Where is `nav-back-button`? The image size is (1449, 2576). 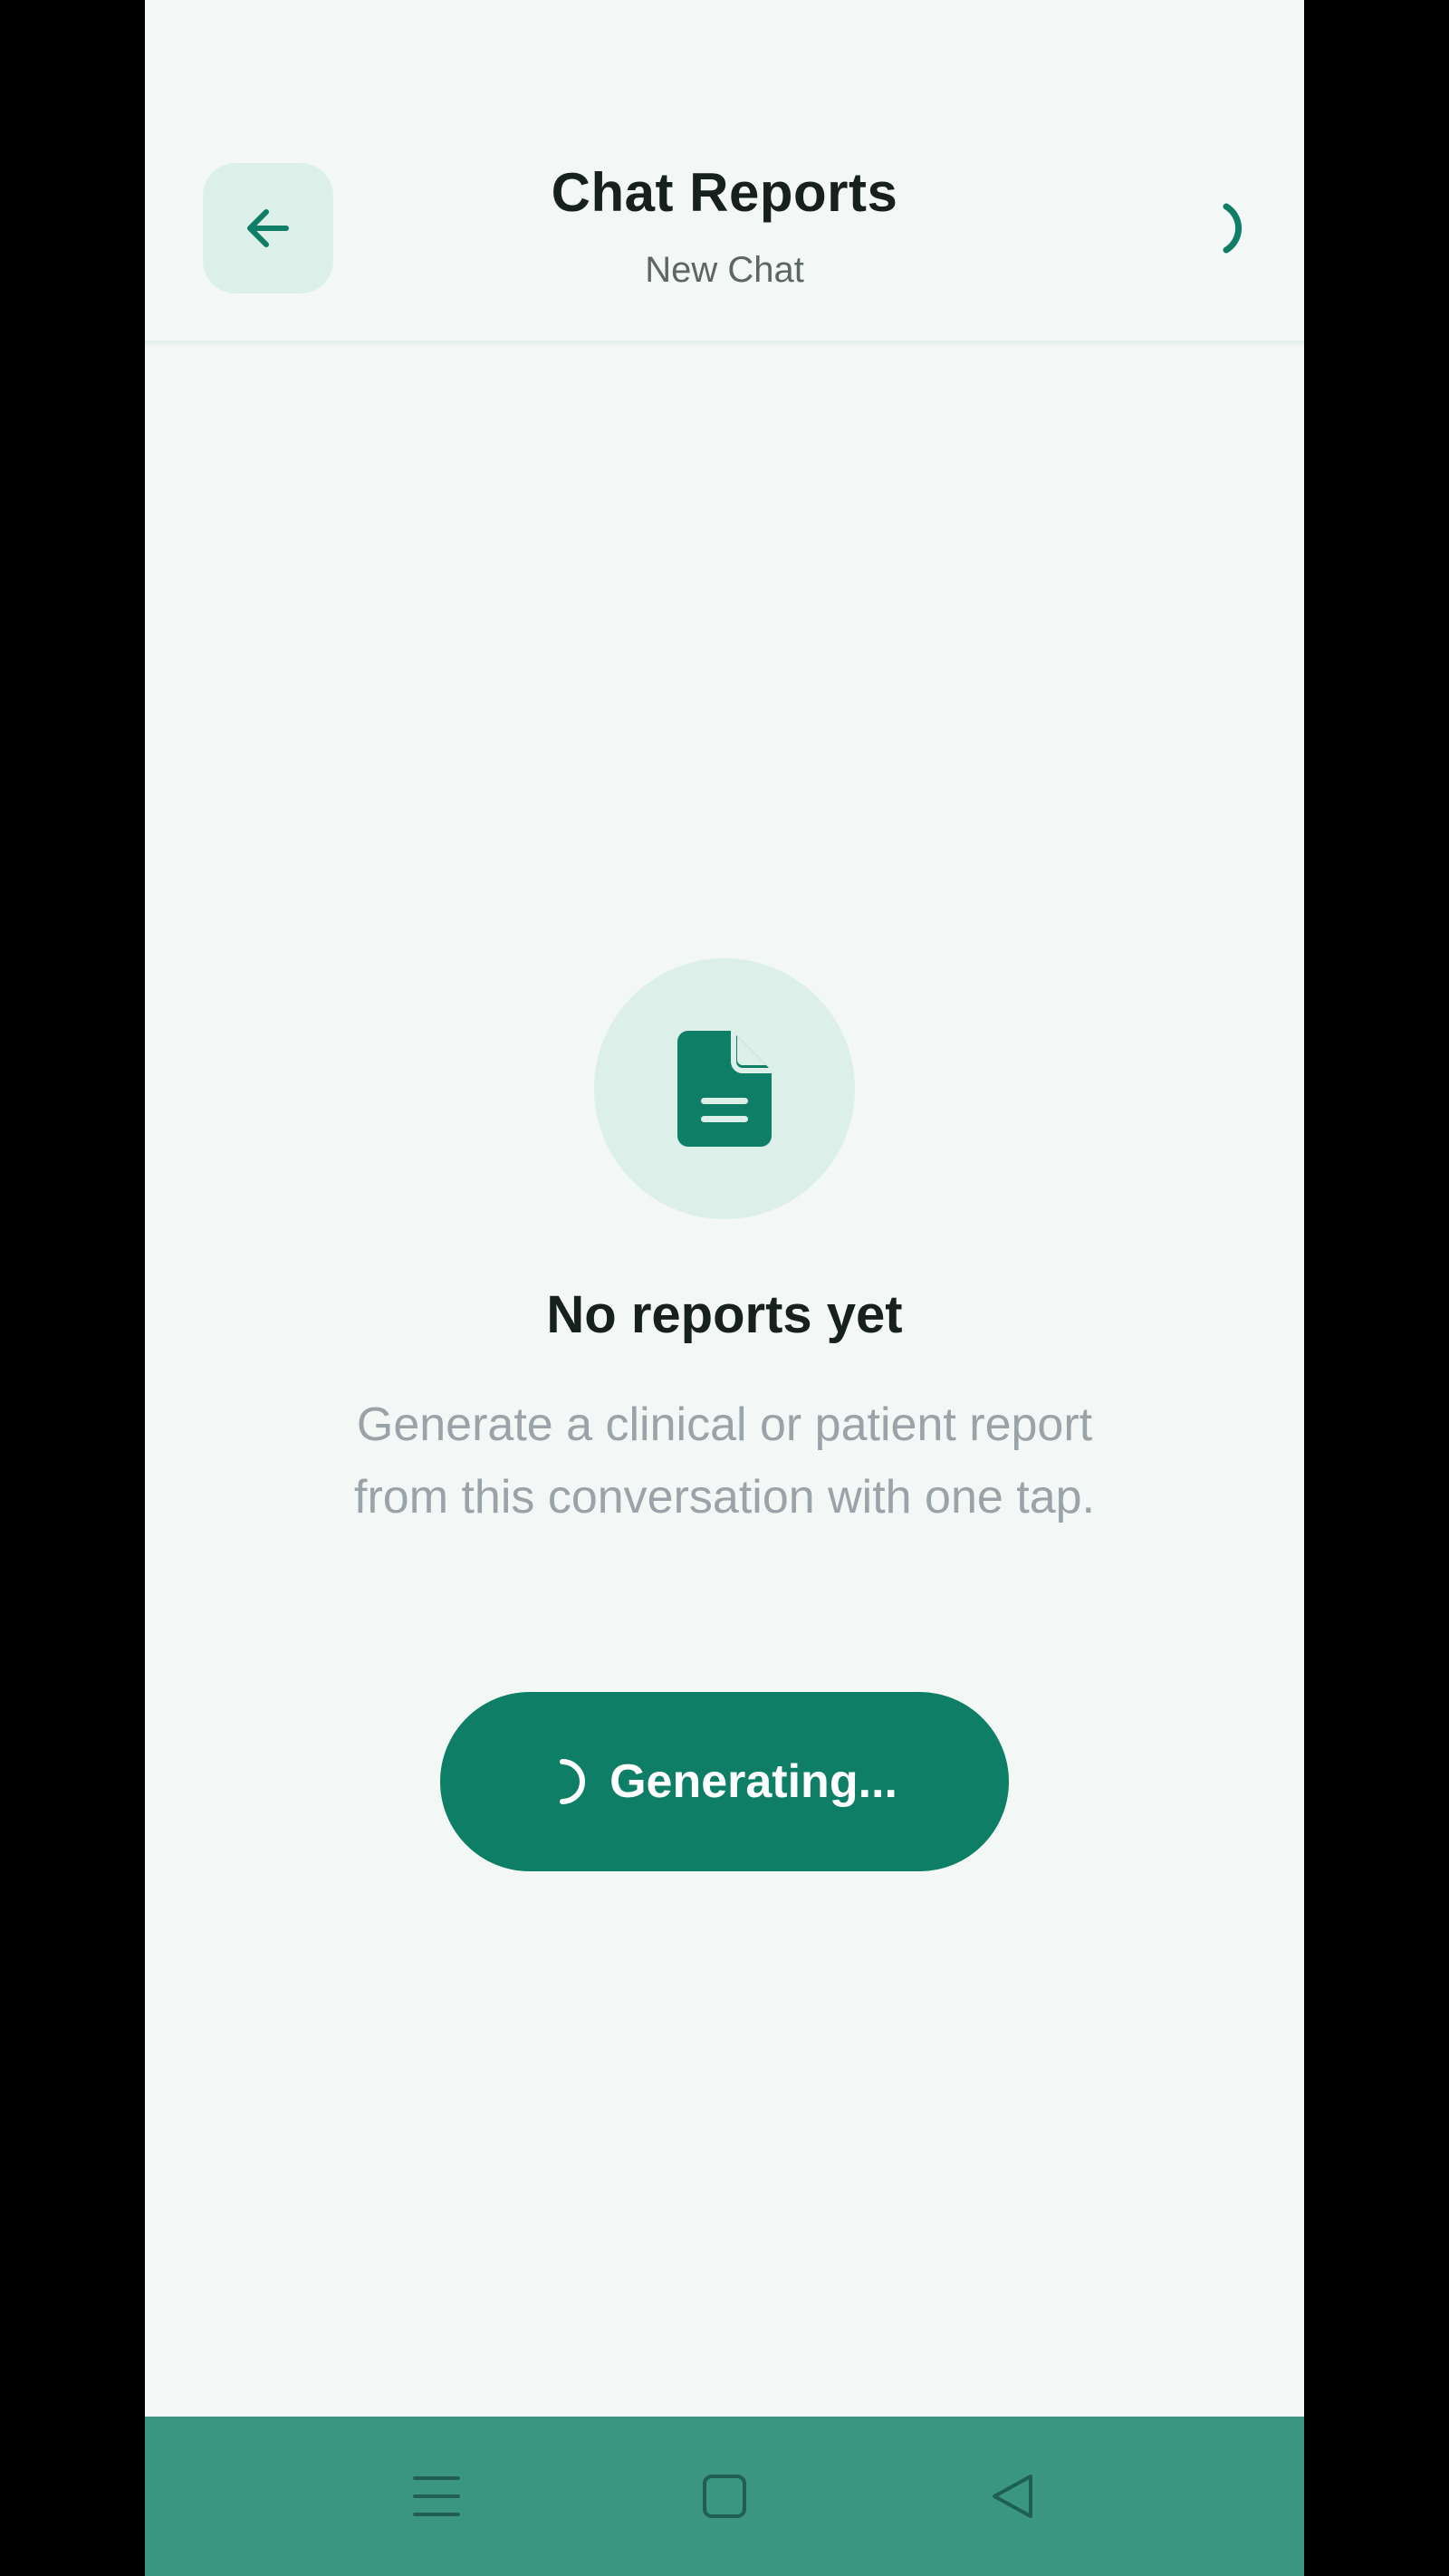
nav-back-button is located at coordinates (1012, 2496).